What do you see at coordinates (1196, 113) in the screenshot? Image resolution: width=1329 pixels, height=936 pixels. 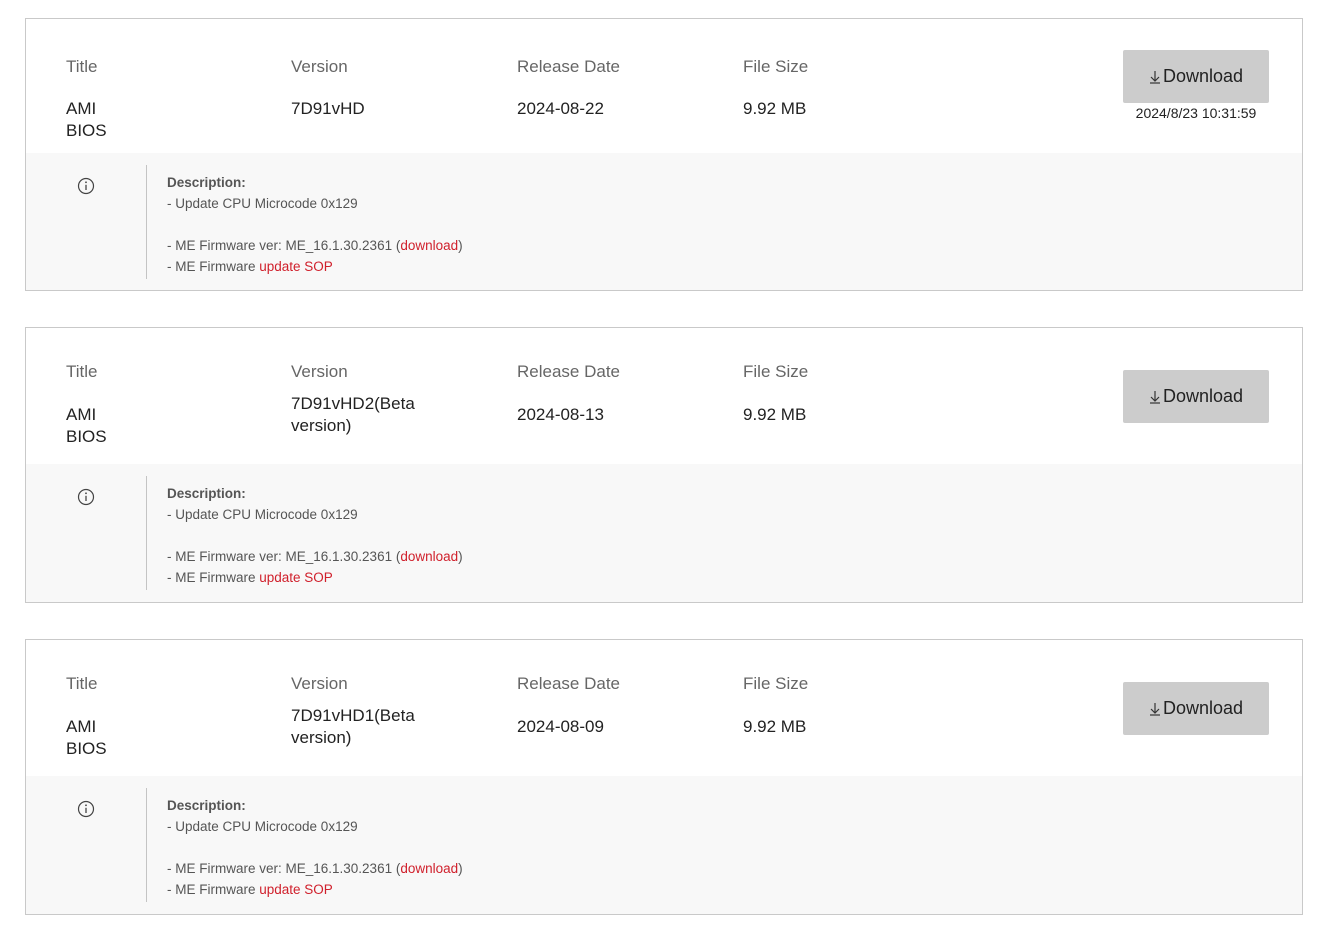 I see `download-timestamp: 2024/8/23 10:31:59` at bounding box center [1196, 113].